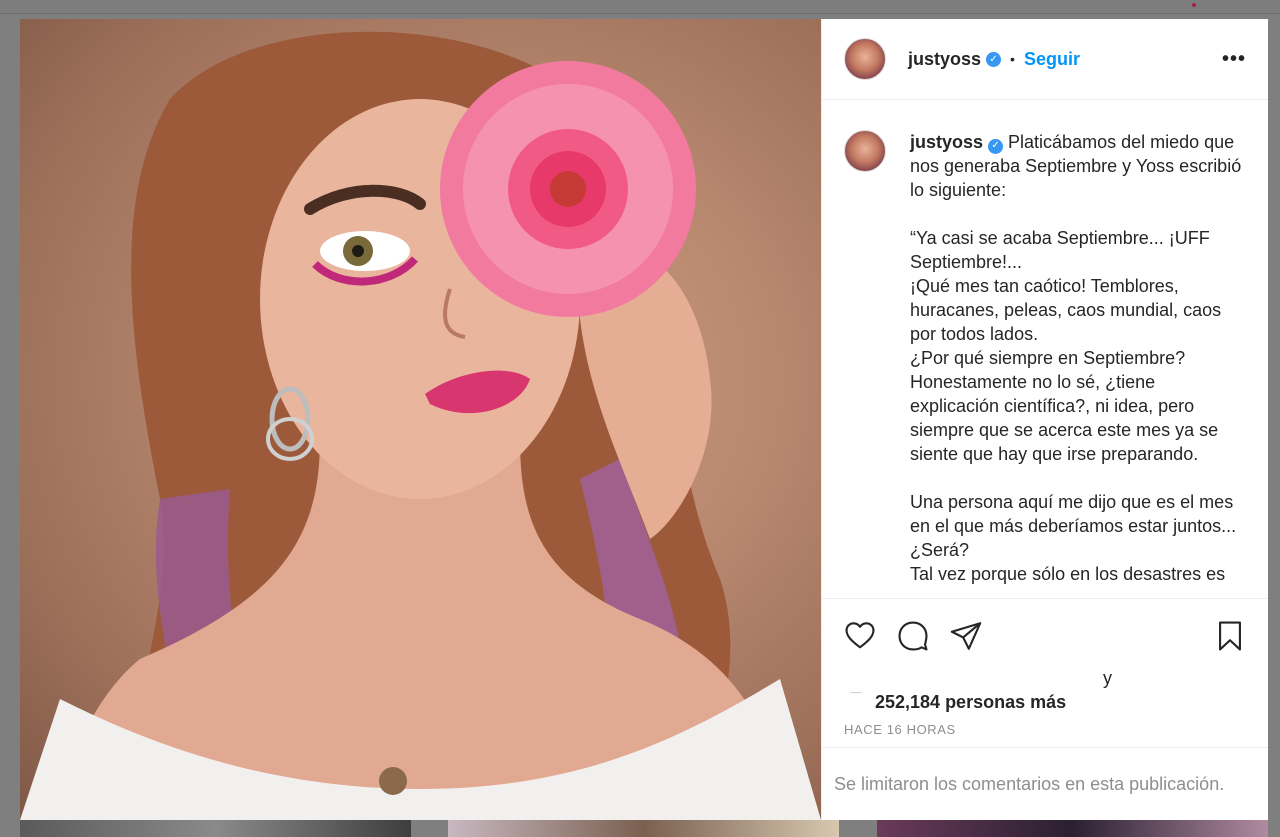  I want to click on comment-button, so click(913, 636).